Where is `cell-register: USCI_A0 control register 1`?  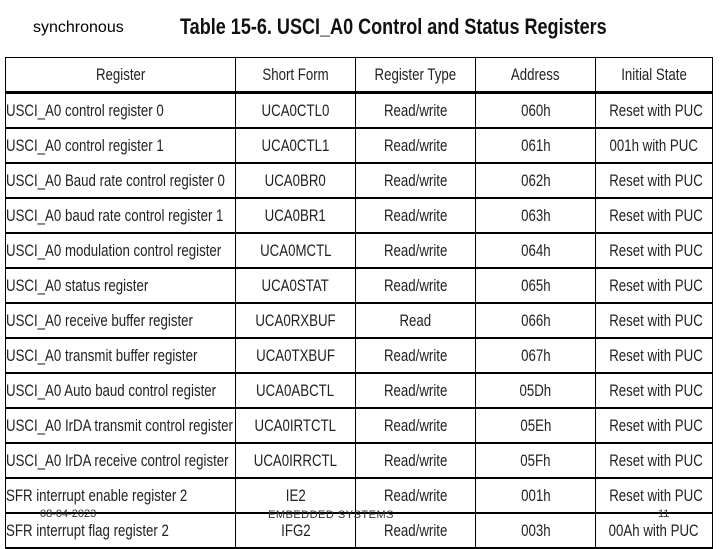
cell-register: USCI_A0 control register 1 is located at coordinates (120, 145).